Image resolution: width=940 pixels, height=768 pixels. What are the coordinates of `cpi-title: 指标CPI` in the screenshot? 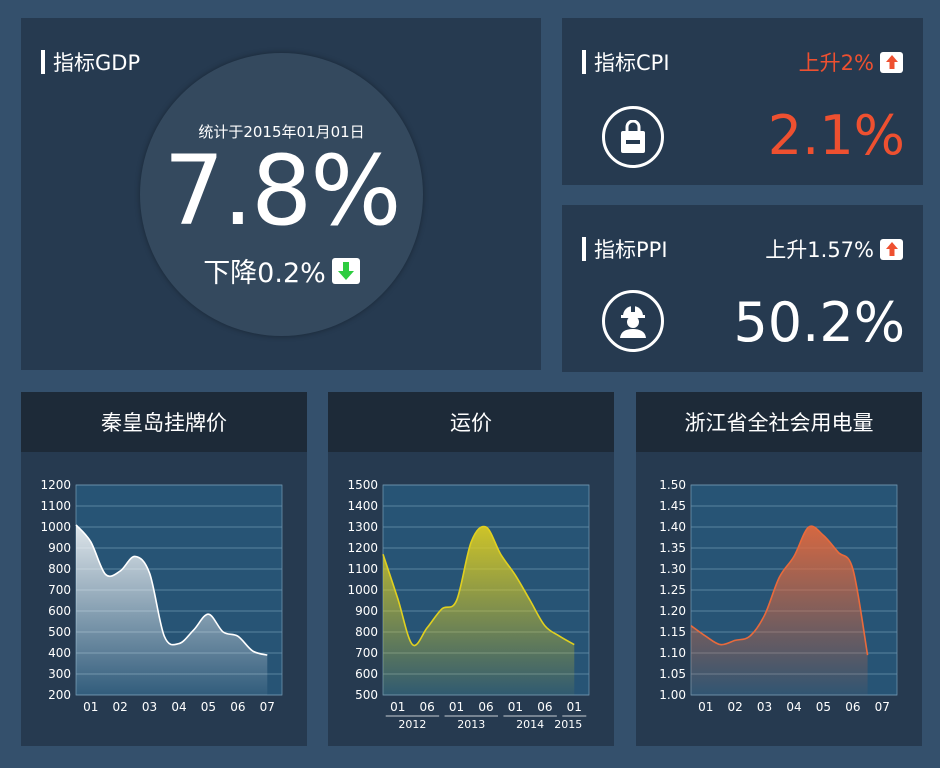 It's located at (632, 63).